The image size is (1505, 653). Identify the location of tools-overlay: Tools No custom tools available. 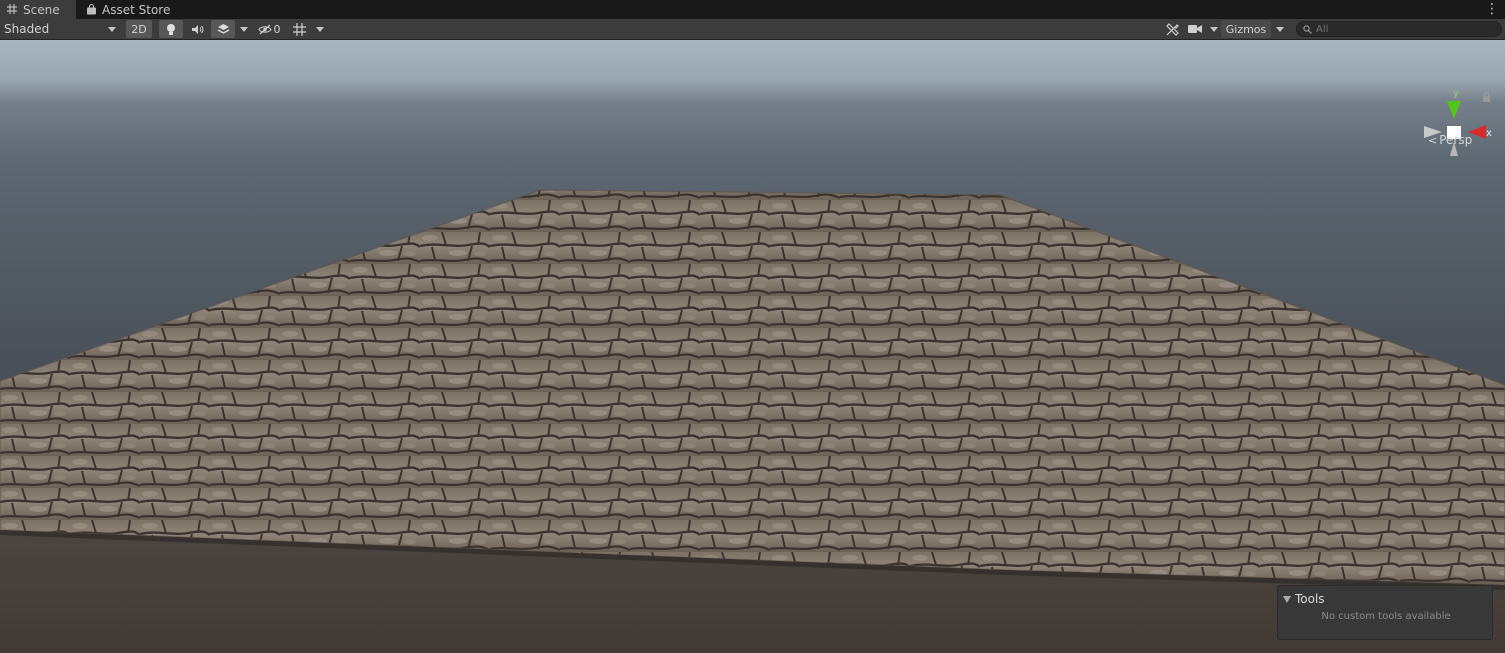
(1385, 612).